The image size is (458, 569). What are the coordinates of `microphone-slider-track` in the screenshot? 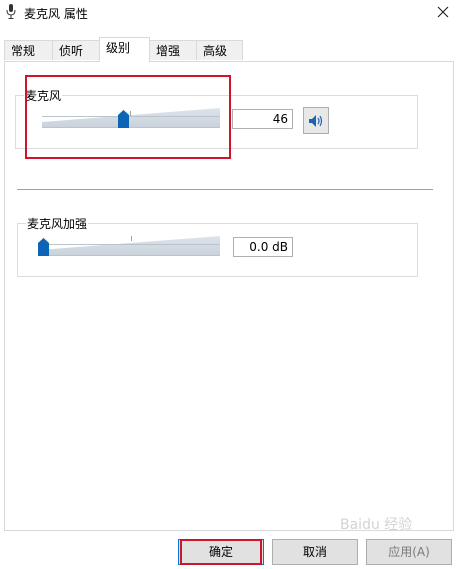 It's located at (131, 122).